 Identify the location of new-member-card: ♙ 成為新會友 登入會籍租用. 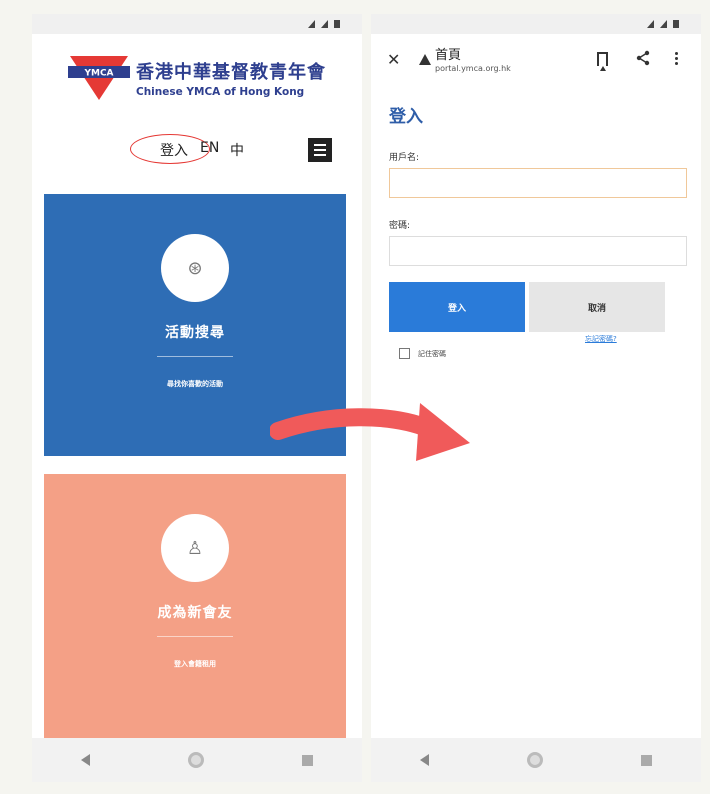
(195, 609).